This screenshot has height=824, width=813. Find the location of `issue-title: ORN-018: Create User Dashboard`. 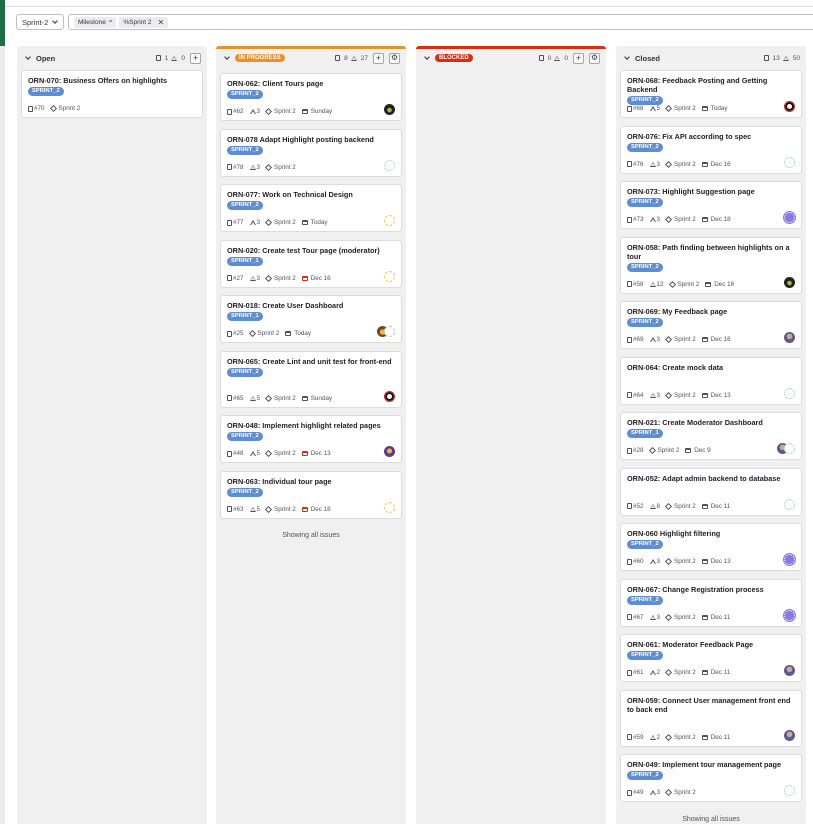

issue-title: ORN-018: Create User Dashboard is located at coordinates (311, 305).